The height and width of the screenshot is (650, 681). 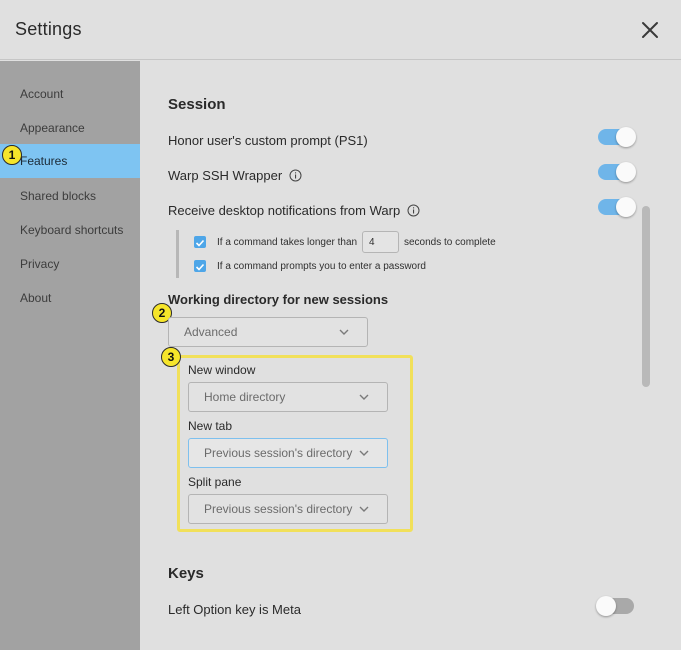 I want to click on working-dir-mode-value: Advanced, so click(x=211, y=332).